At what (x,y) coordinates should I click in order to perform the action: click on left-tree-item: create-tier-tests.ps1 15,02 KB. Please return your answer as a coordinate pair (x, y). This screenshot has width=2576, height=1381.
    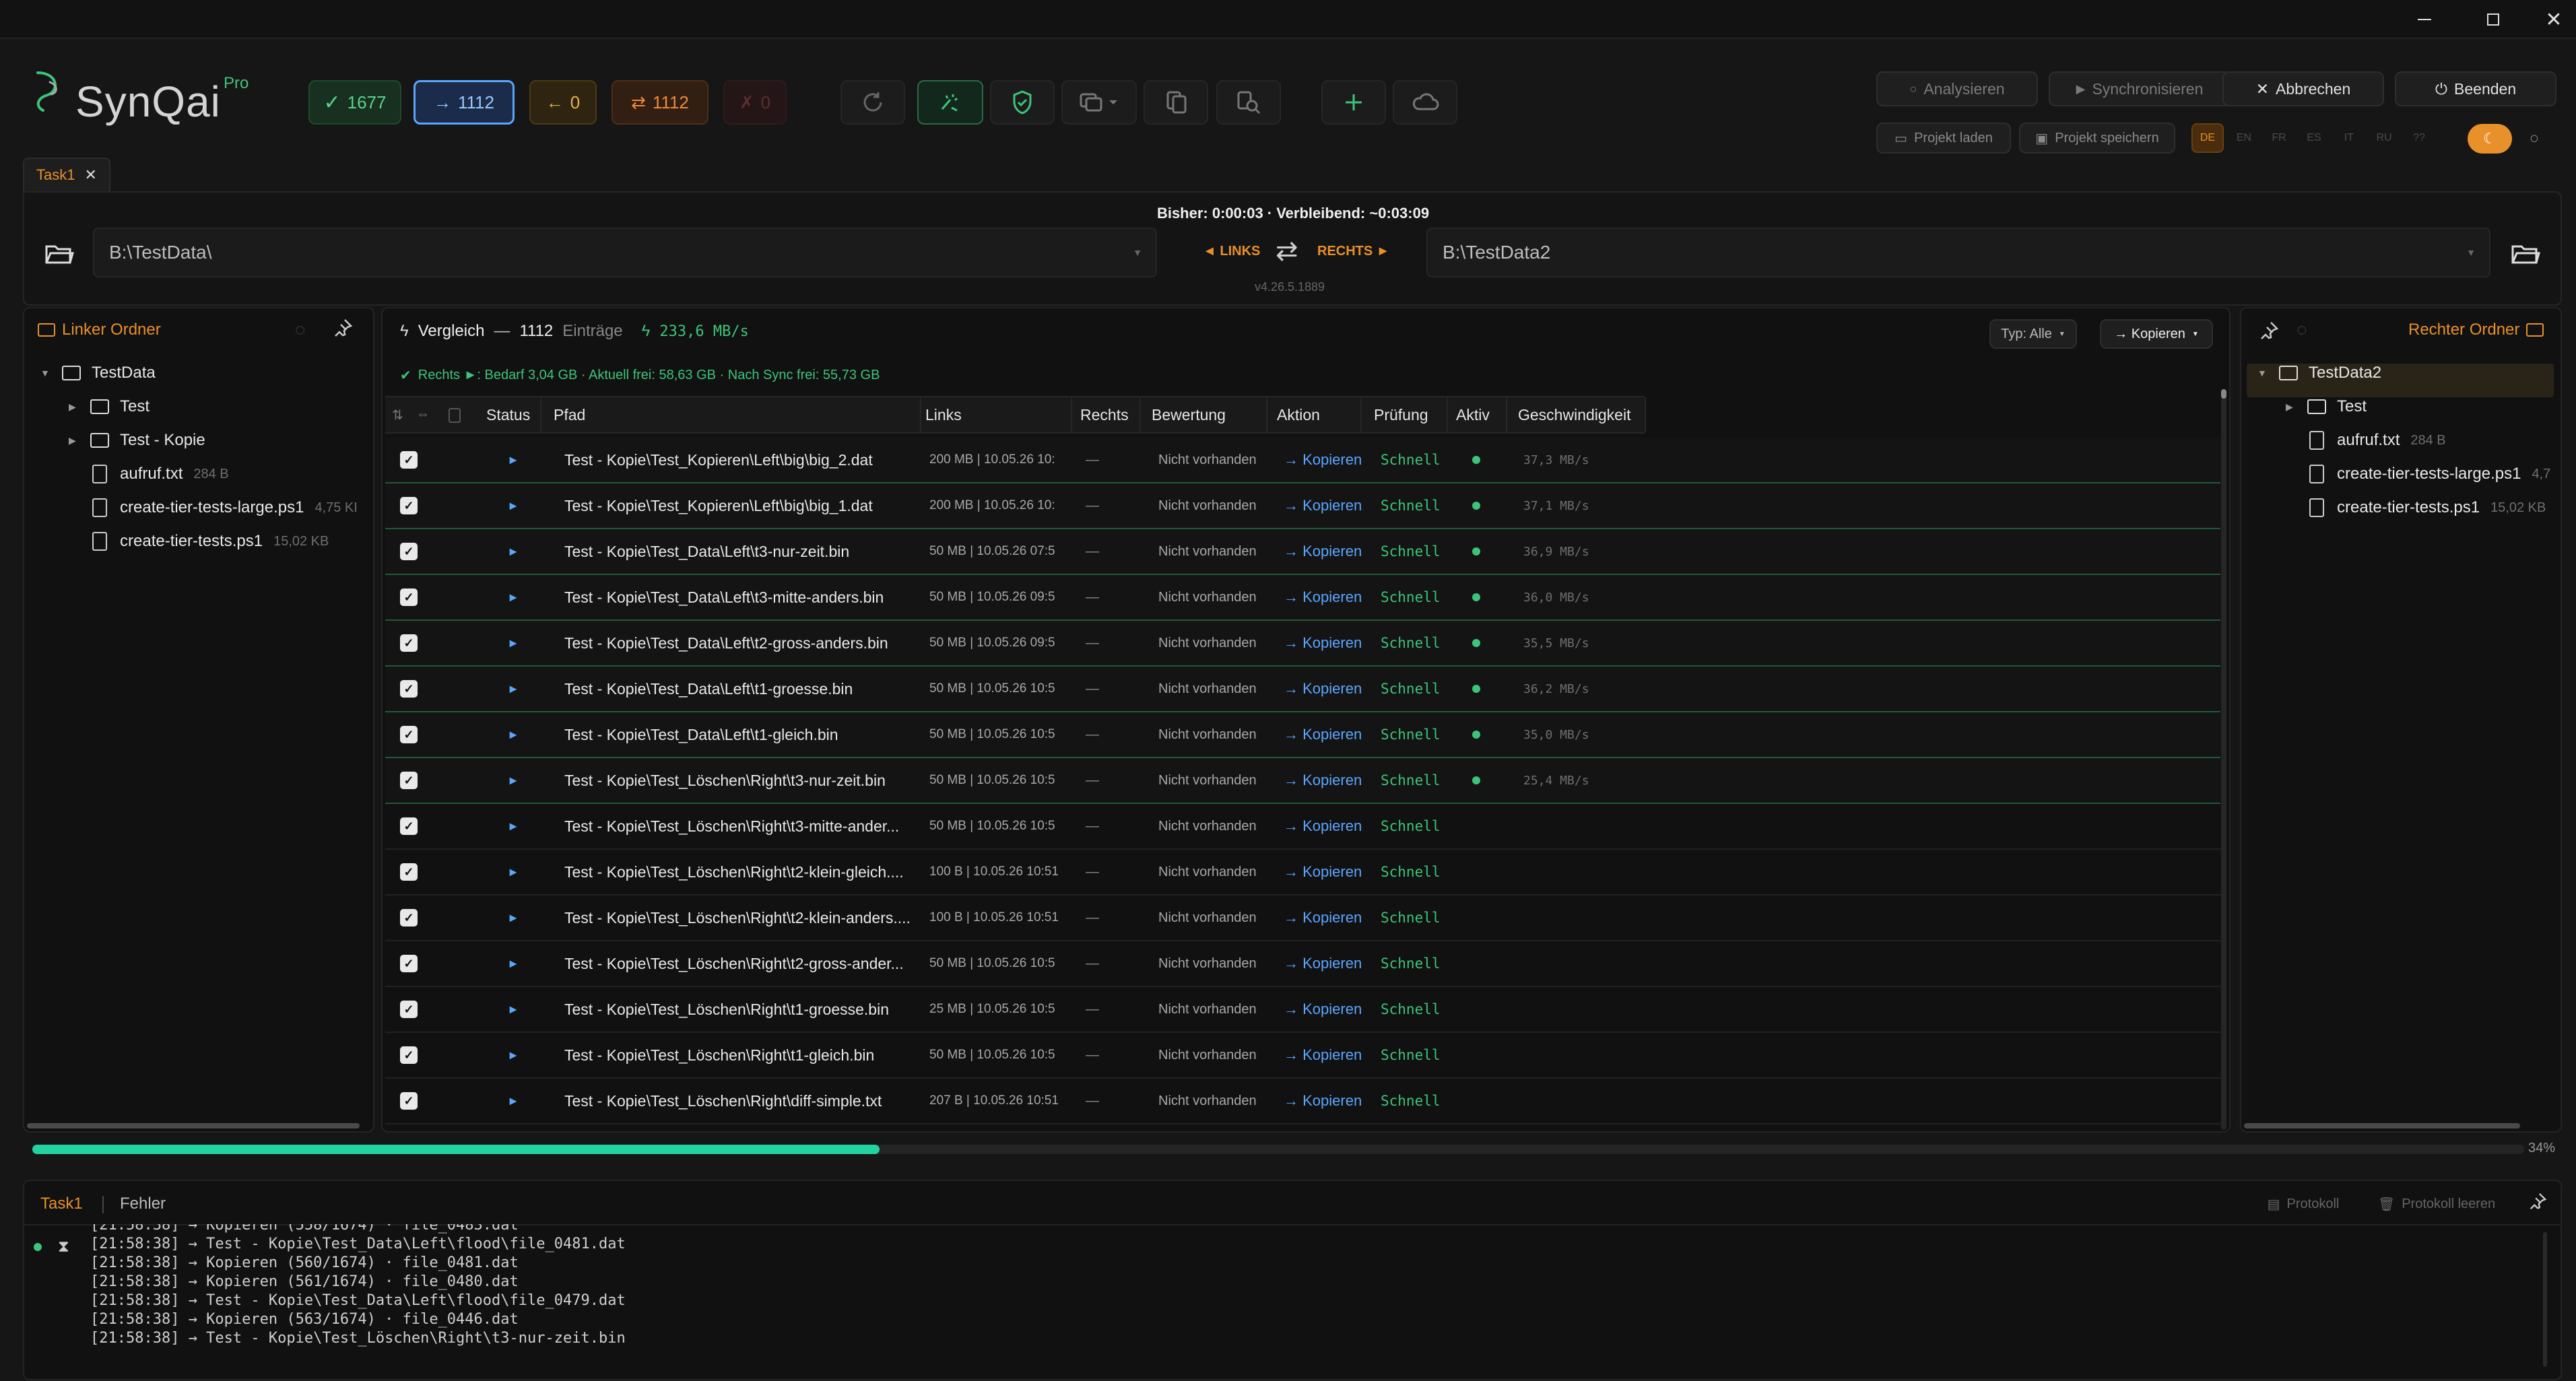
    Looking at the image, I should click on (199, 541).